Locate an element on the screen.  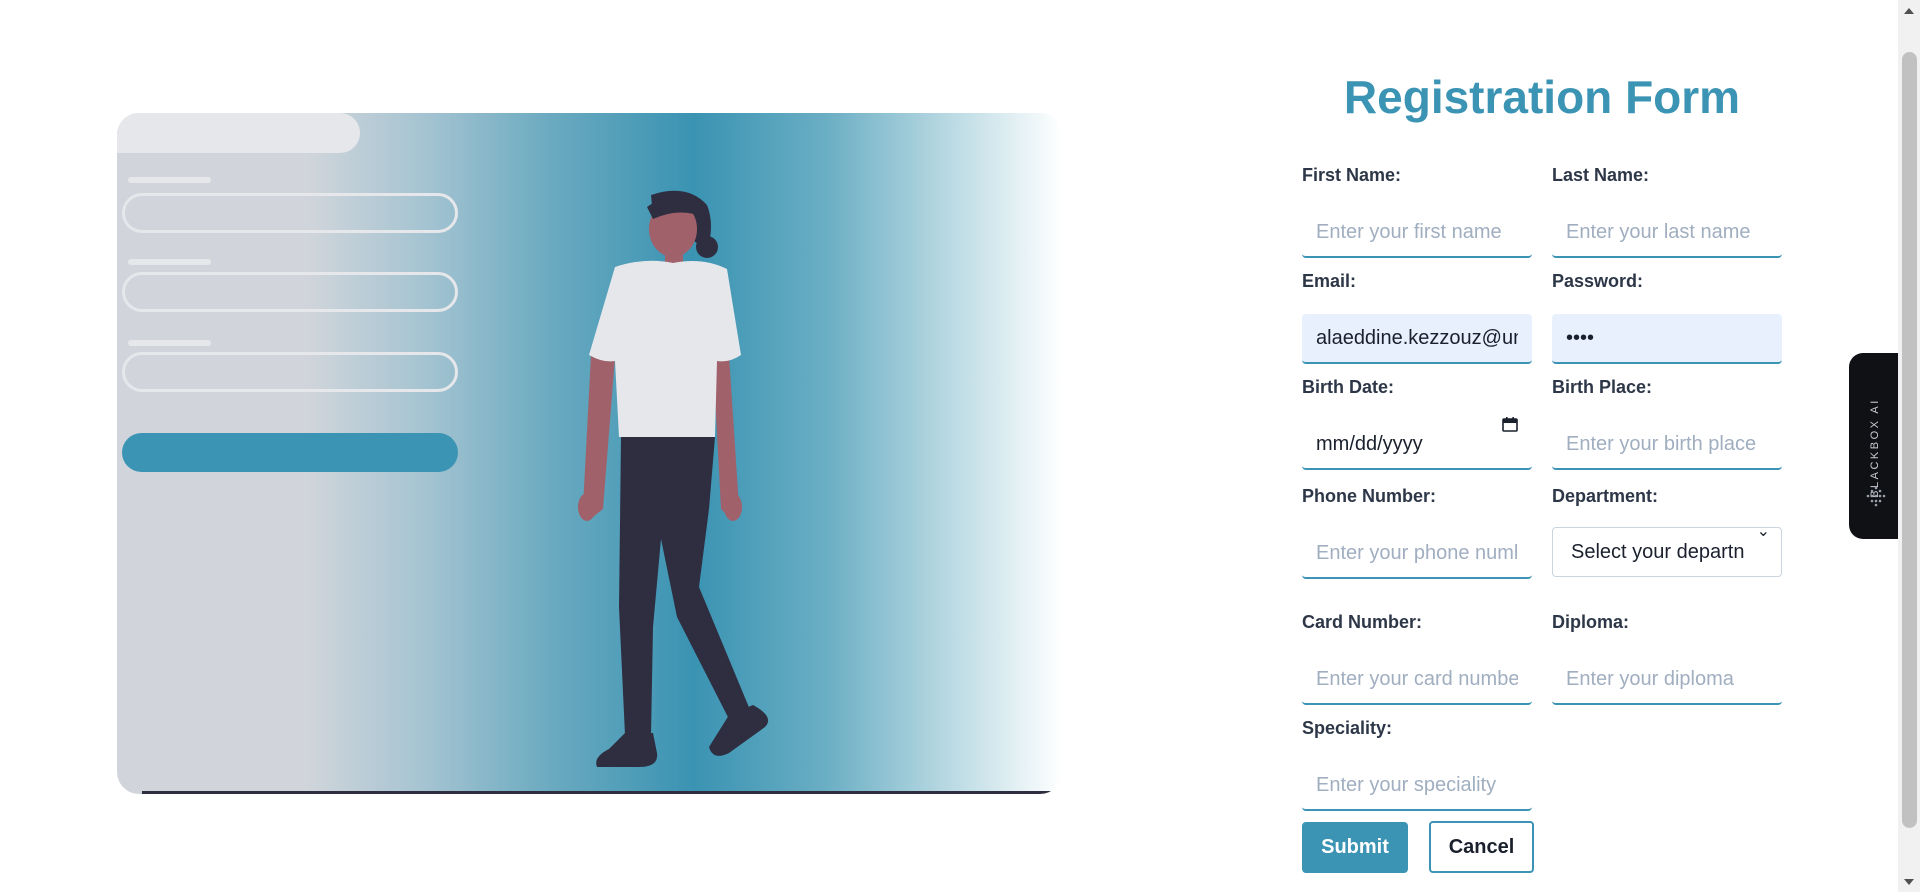
card-number-input is located at coordinates (1417, 680).